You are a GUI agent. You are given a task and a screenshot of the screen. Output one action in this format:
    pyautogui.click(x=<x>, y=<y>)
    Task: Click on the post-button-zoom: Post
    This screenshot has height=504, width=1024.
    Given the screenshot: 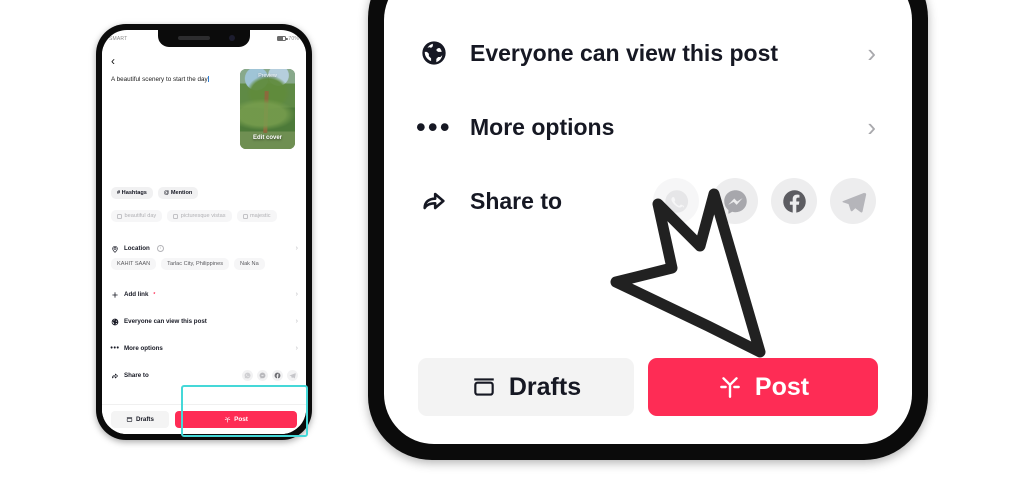 What is the action you would take?
    pyautogui.click(x=763, y=387)
    